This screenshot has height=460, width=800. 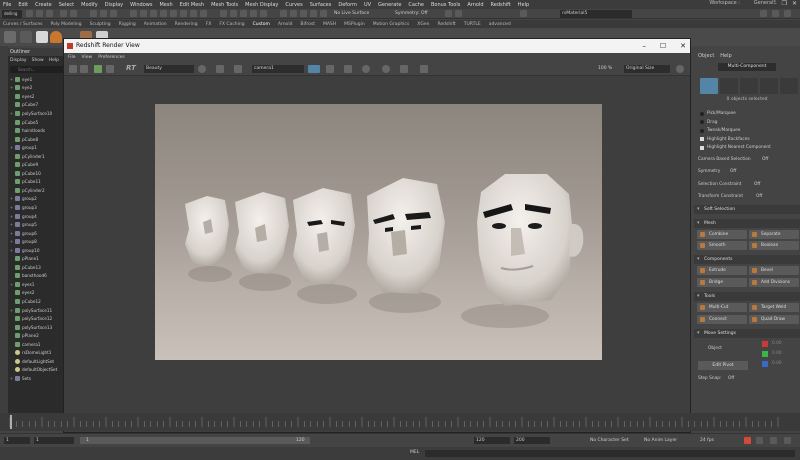 I want to click on selection-option: Highlight Nearest Component, so click(x=735, y=147).